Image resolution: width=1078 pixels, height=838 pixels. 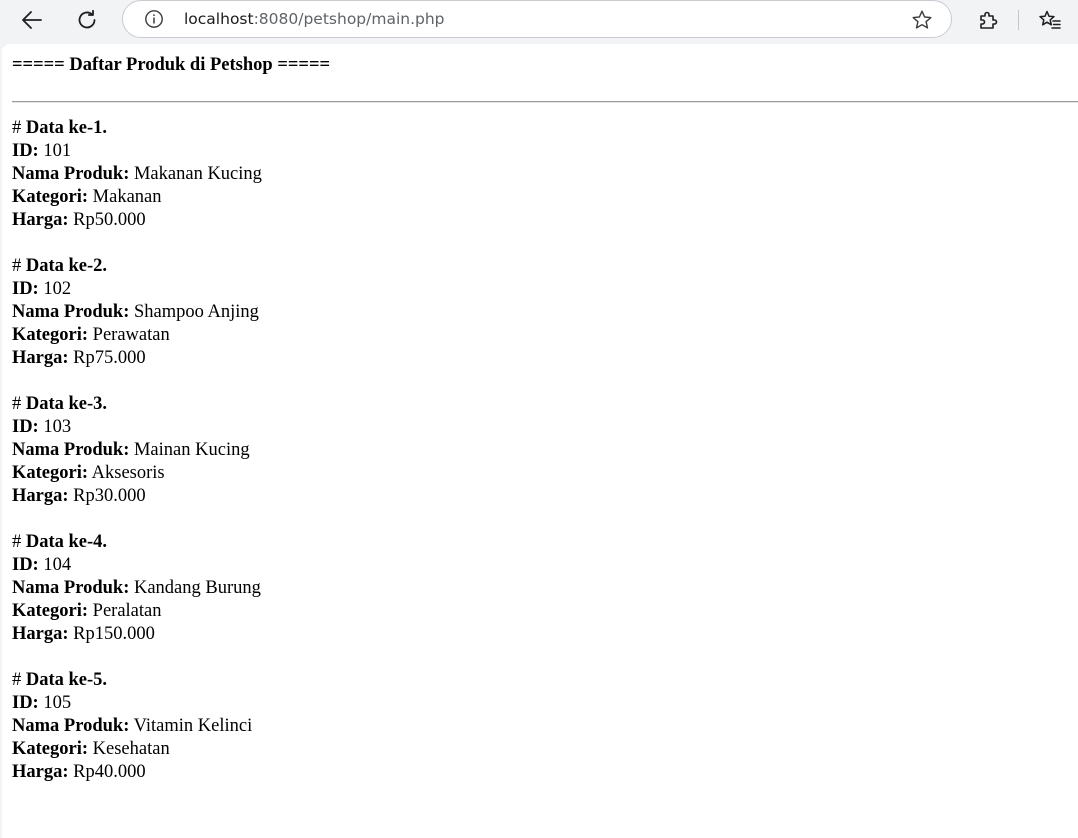 I want to click on product-name-line: Nama Produk: Shampoo Anjing, so click(x=545, y=312).